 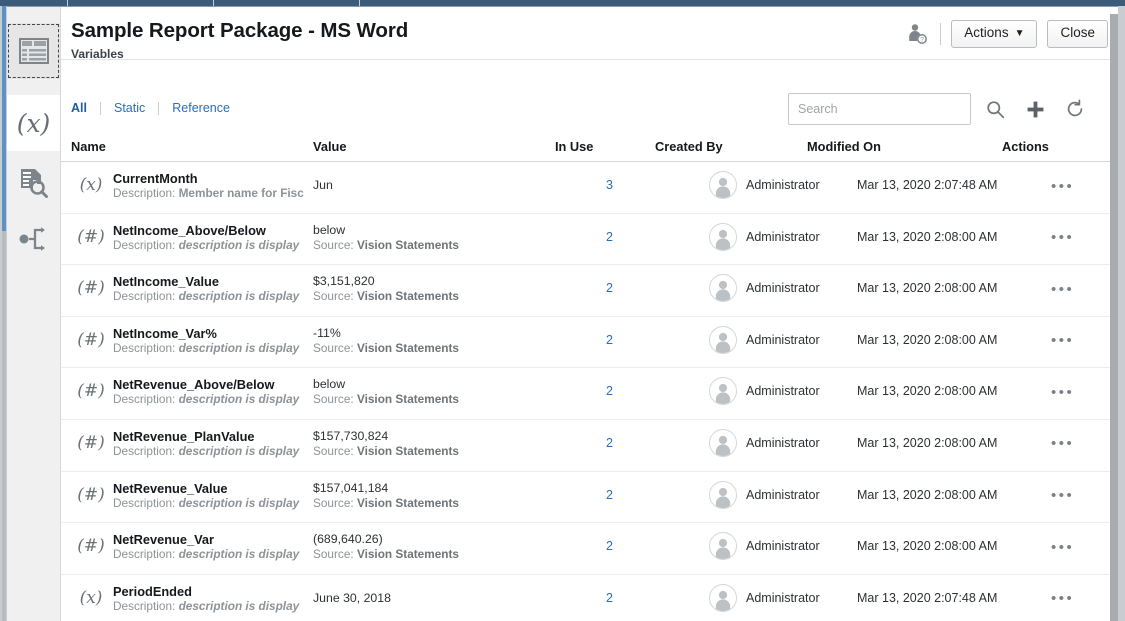 I want to click on user-permissions-icon: ?, so click(x=917, y=34).